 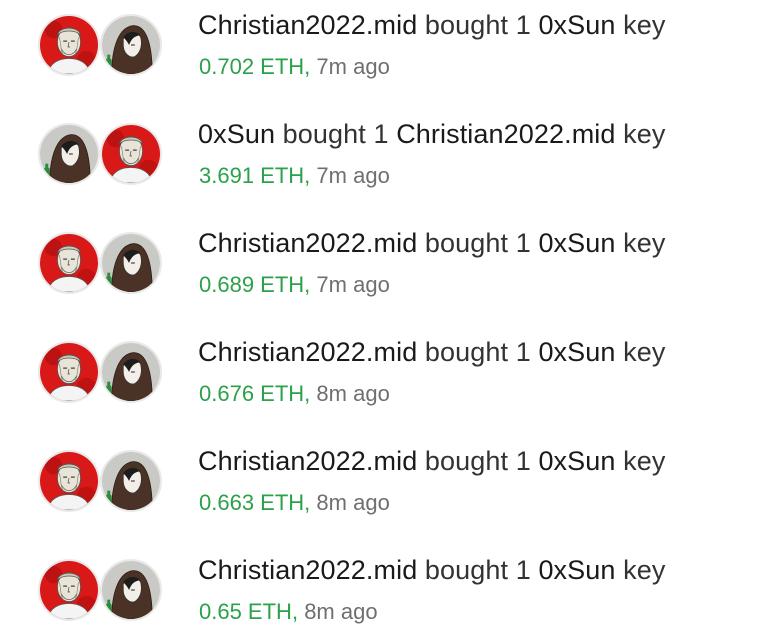 I want to click on trade-meta: 0.663 ETH, 8m ago, so click(x=294, y=503).